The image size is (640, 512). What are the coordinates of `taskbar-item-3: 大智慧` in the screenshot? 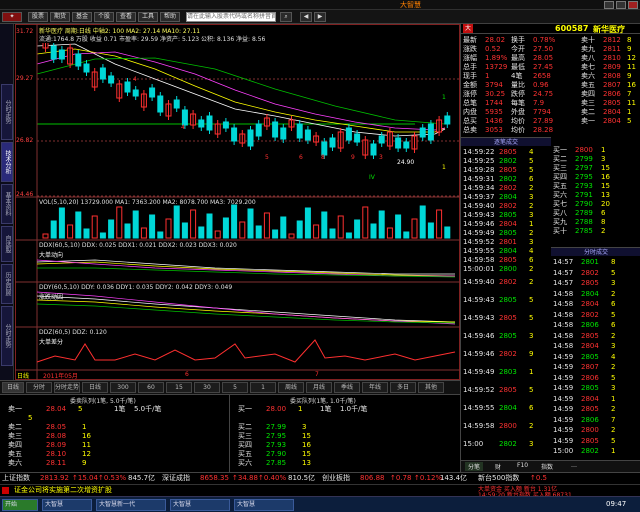 It's located at (200, 505).